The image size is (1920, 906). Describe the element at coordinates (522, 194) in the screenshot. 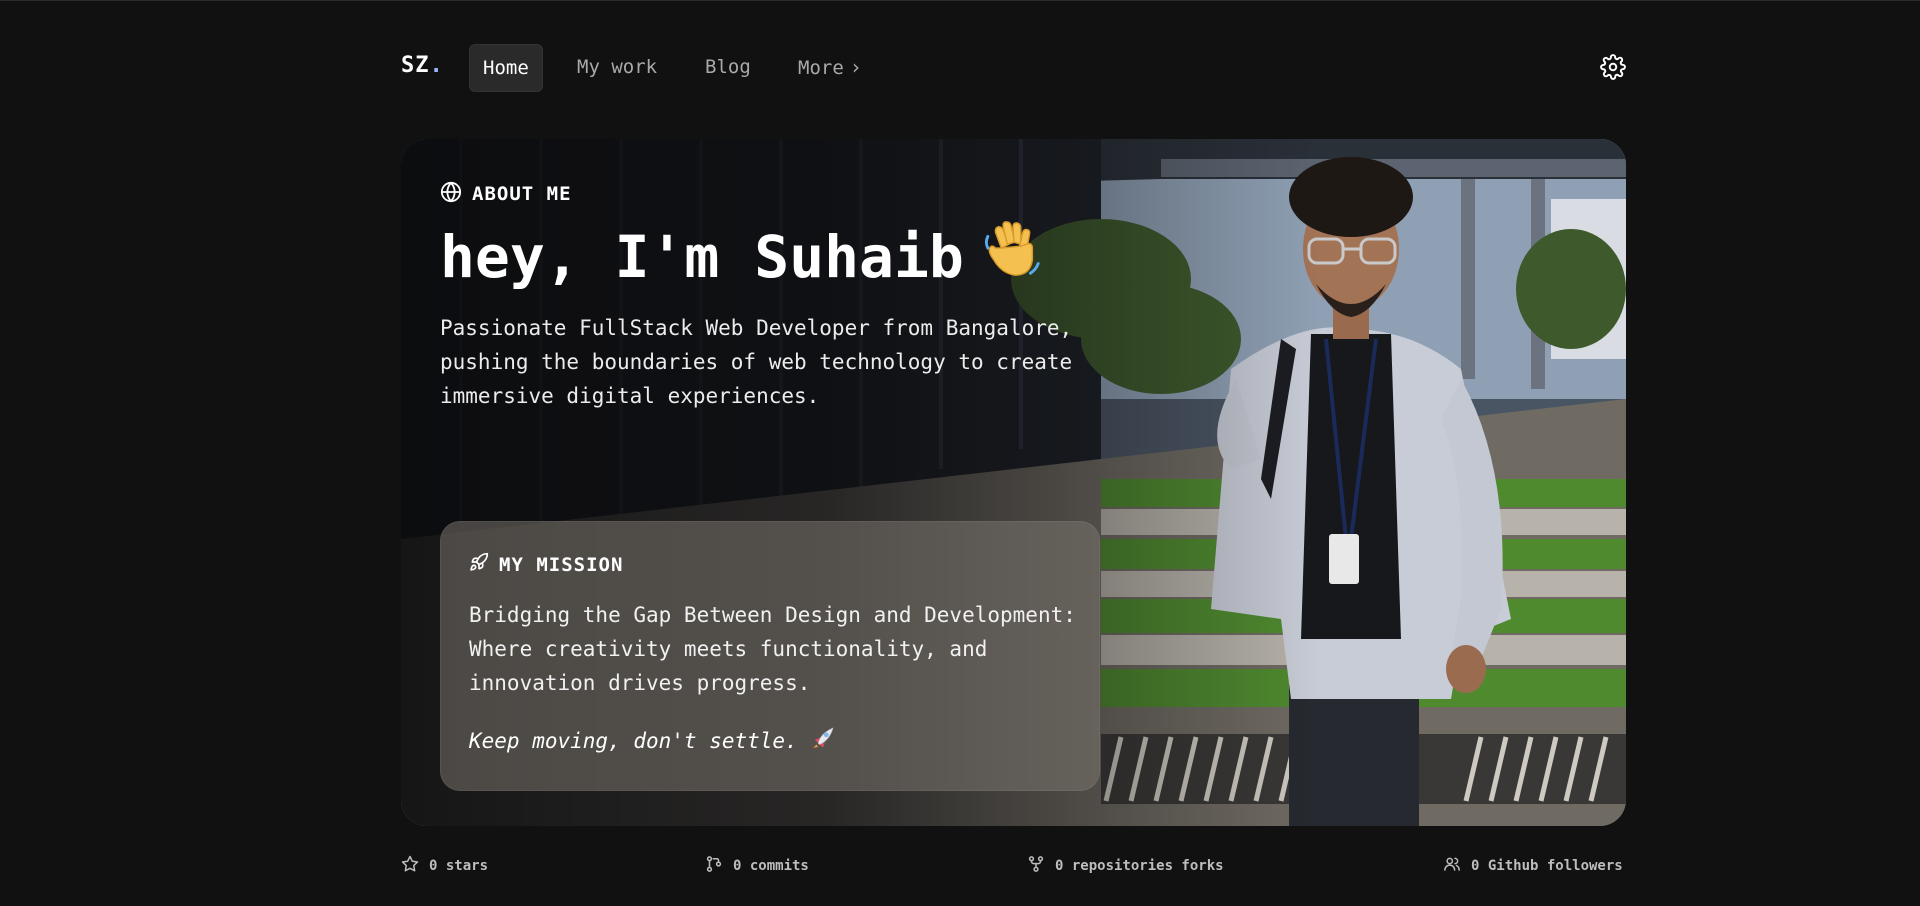

I see `about-me-text: ABOUT ME` at that location.